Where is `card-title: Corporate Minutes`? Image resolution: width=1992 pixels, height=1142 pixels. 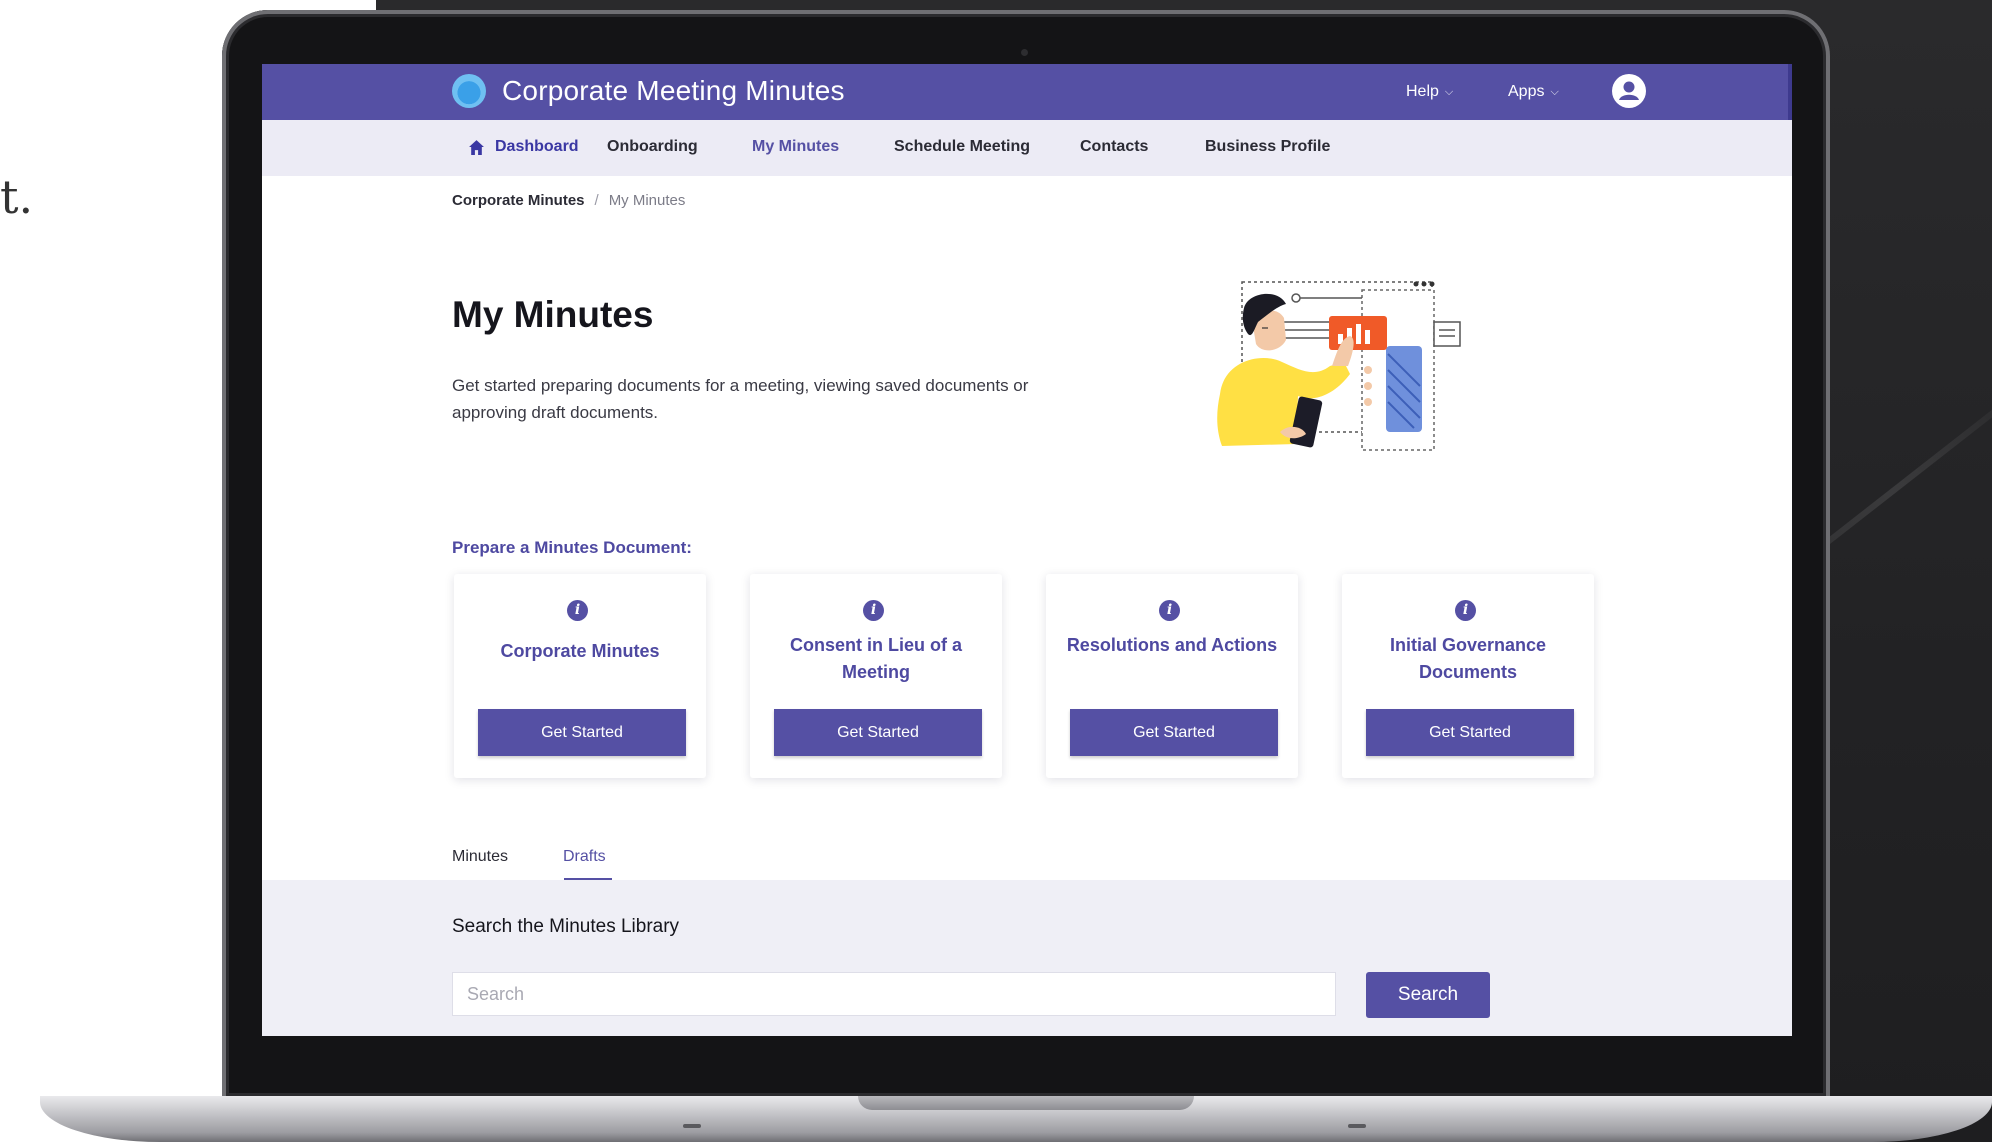 card-title: Corporate Minutes is located at coordinates (580, 651).